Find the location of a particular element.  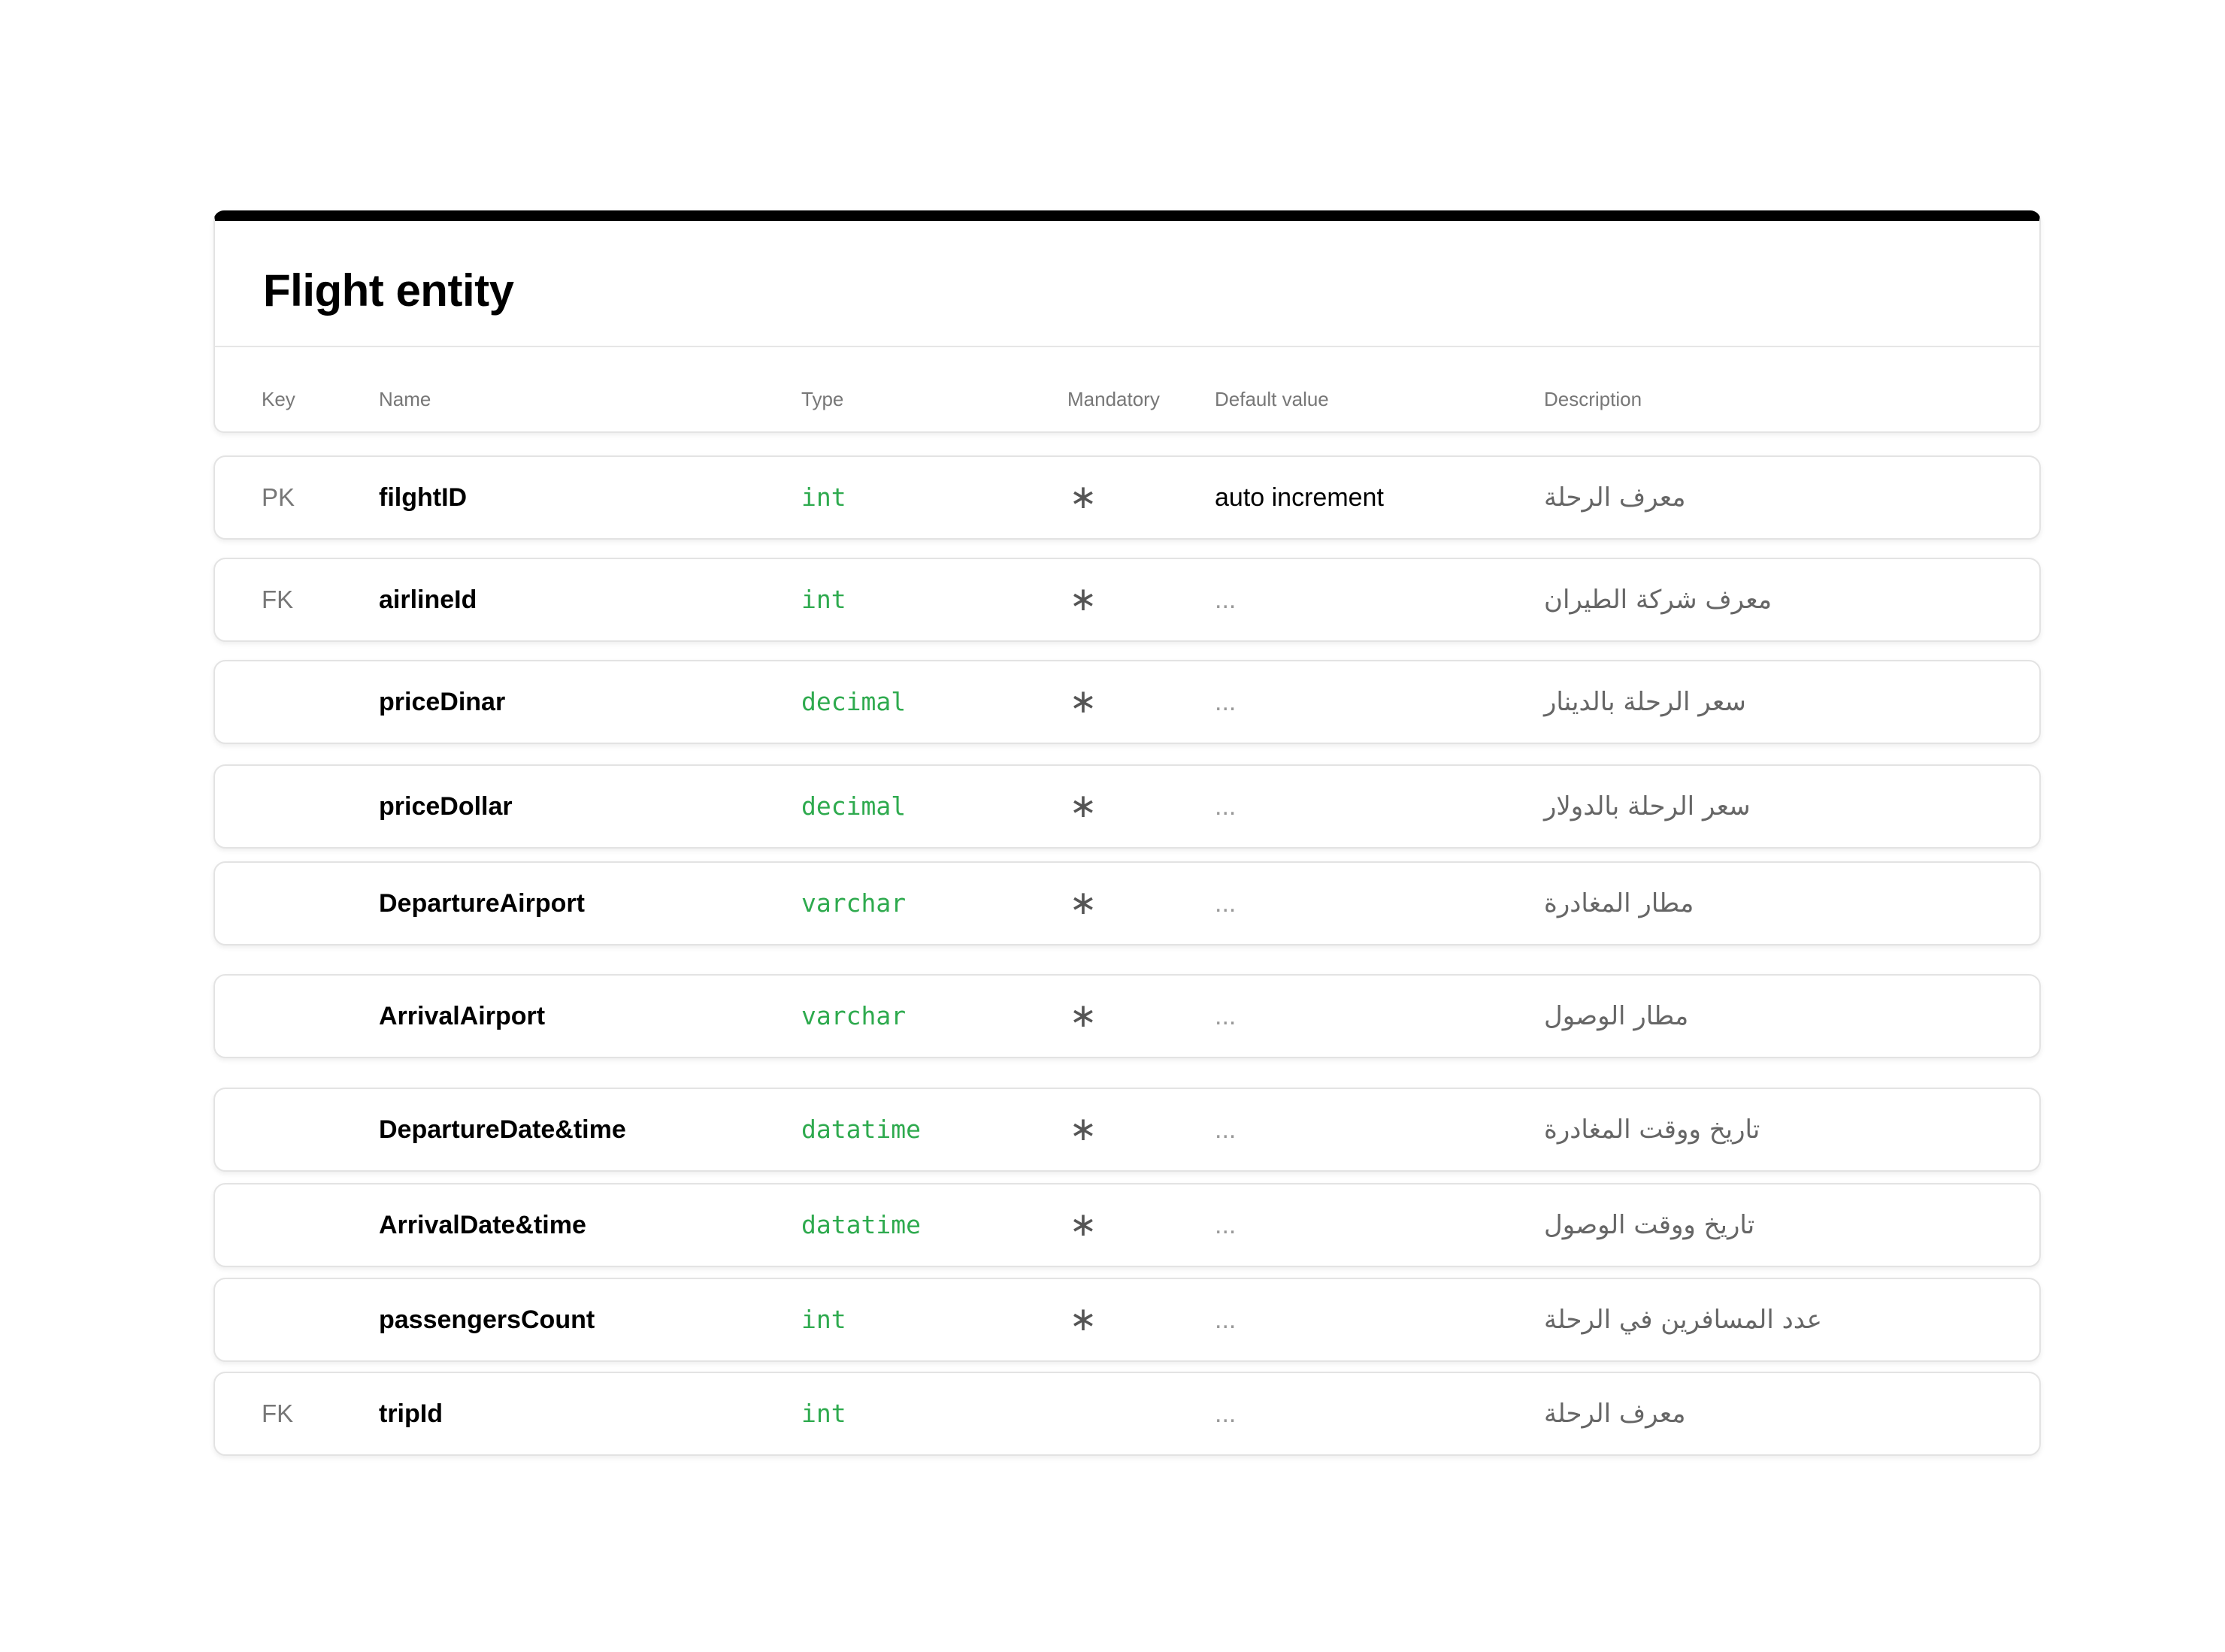

column-header-key: Key is located at coordinates (278, 399).